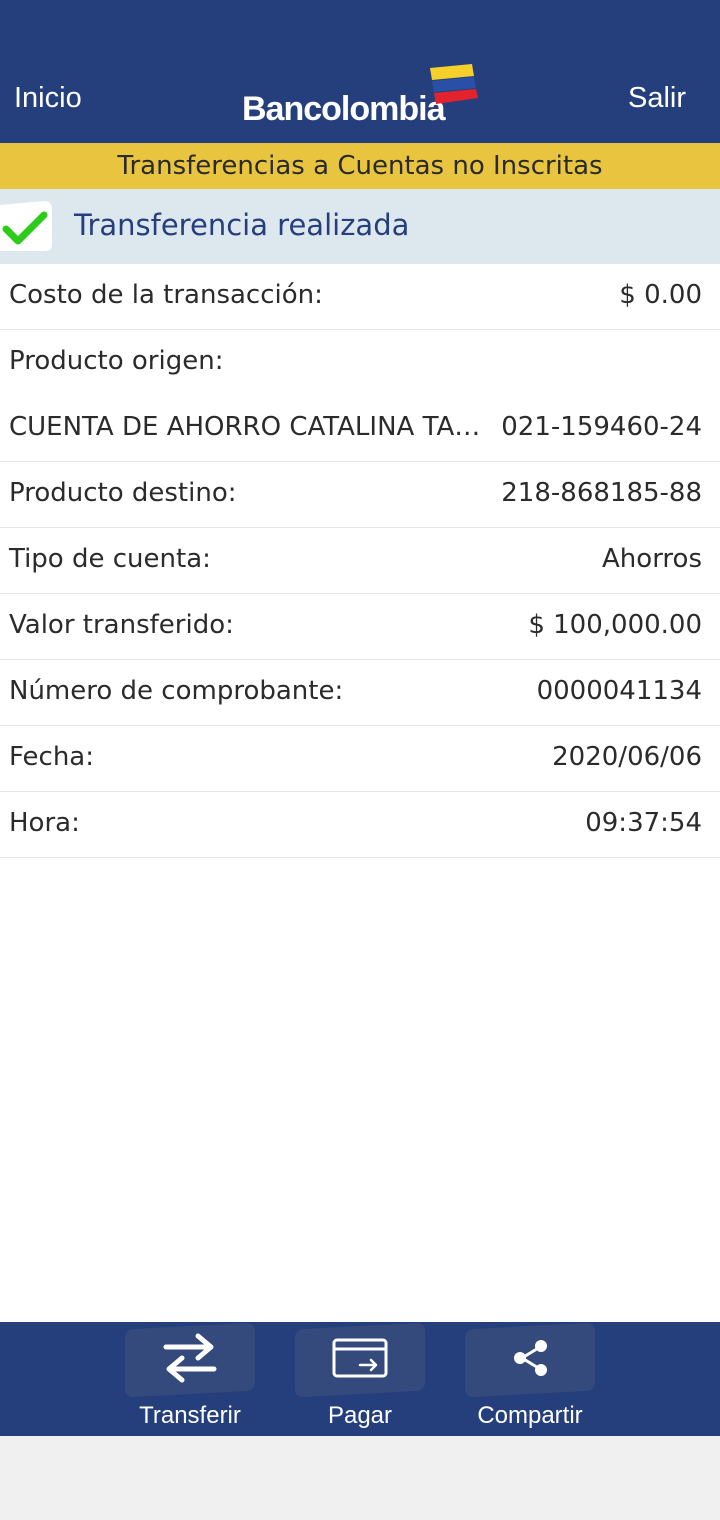 The image size is (720, 1520). Describe the element at coordinates (530, 1358) in the screenshot. I see `share-icon` at that location.